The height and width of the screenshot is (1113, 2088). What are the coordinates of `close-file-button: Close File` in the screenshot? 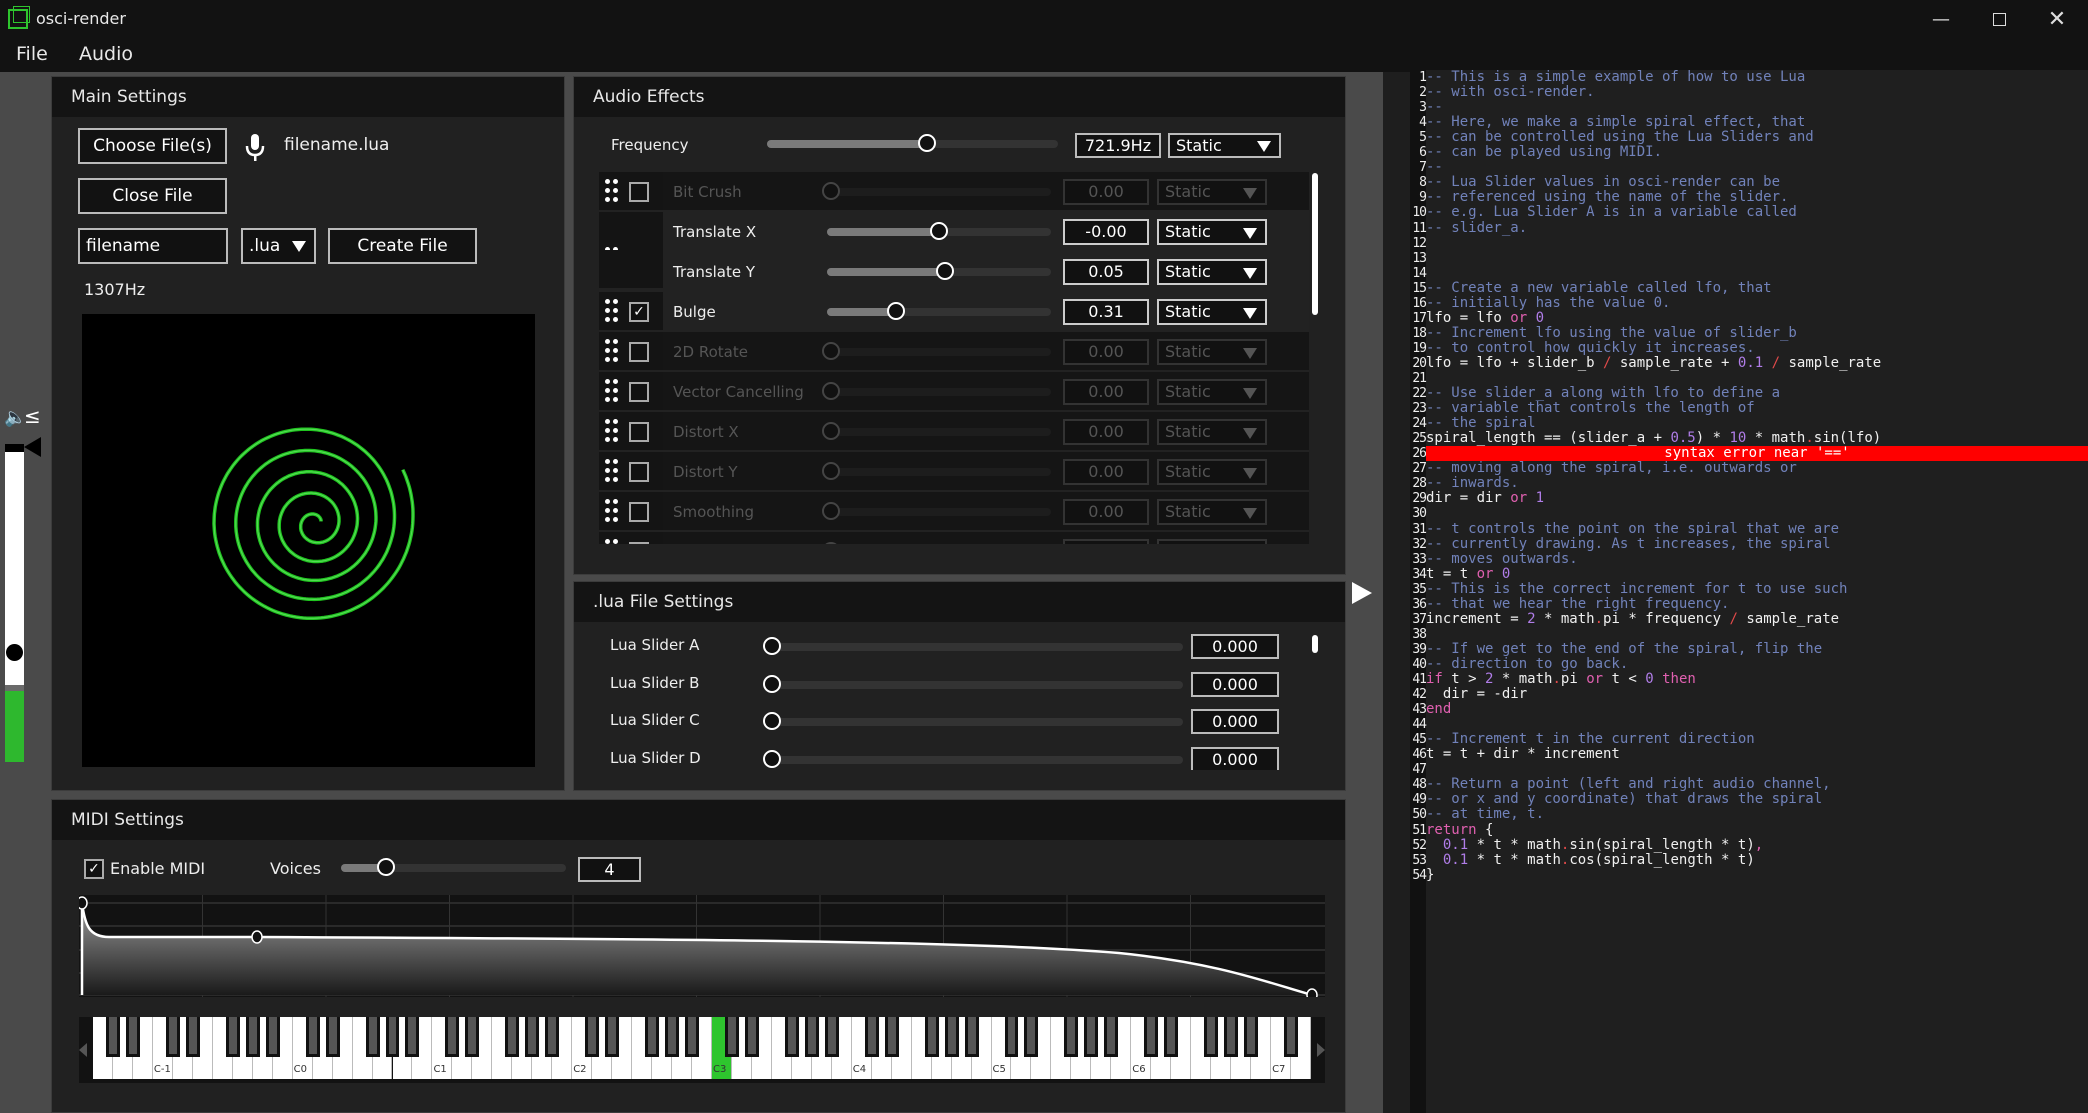 It's located at (152, 196).